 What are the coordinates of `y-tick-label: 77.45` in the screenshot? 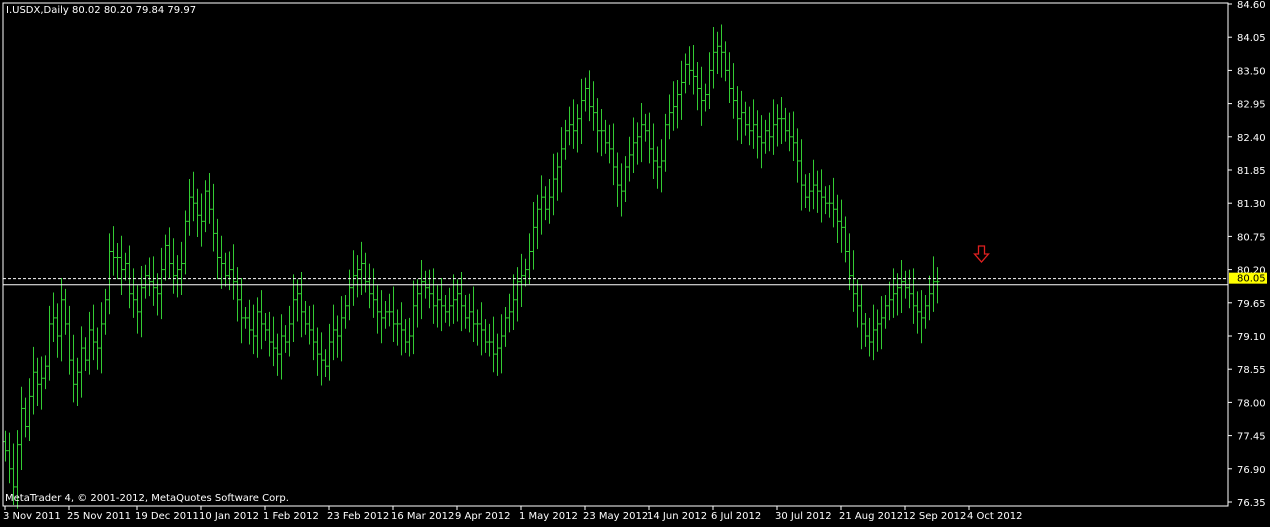 It's located at (1251, 437).